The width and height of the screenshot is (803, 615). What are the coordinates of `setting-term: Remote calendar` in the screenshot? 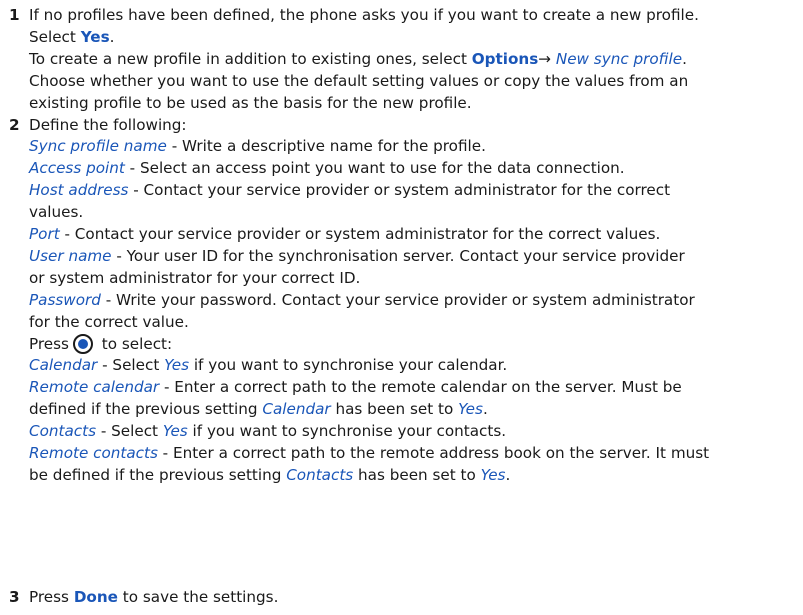 It's located at (94, 387).